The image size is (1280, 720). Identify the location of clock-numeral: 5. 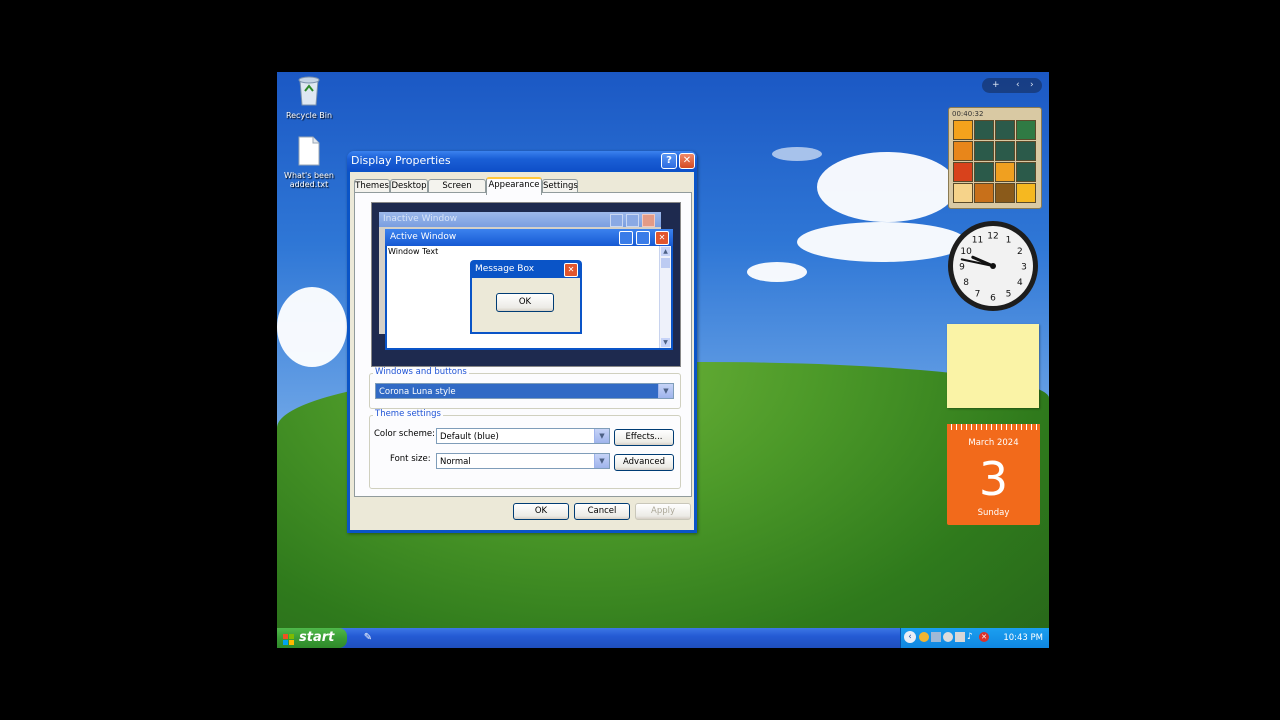
(1009, 294).